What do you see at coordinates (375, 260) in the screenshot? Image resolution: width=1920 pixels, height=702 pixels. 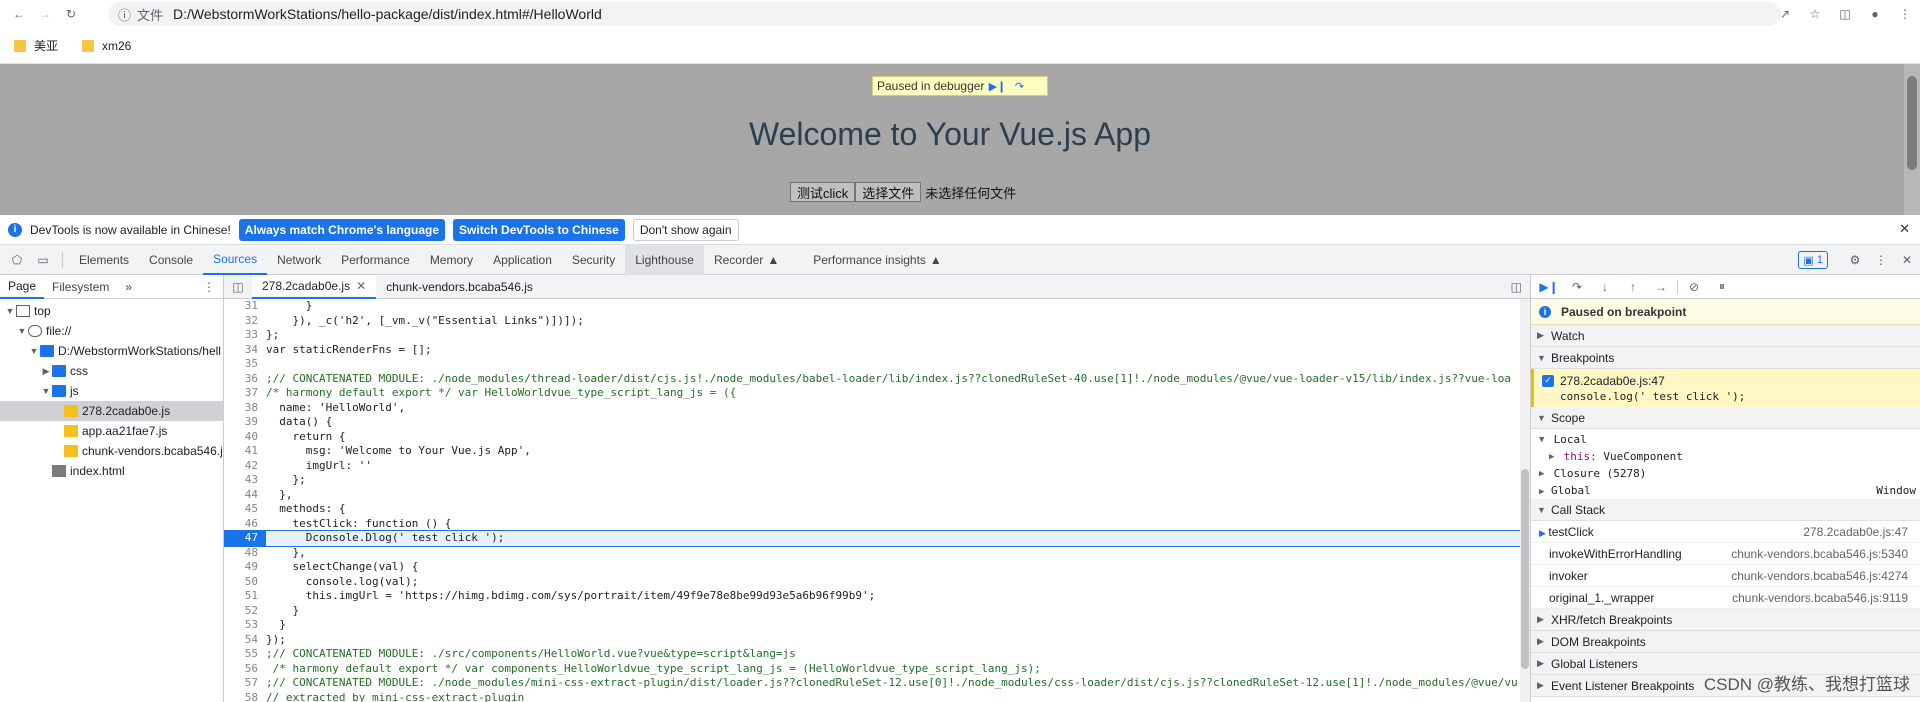 I see `tab-performance: Performance` at bounding box center [375, 260].